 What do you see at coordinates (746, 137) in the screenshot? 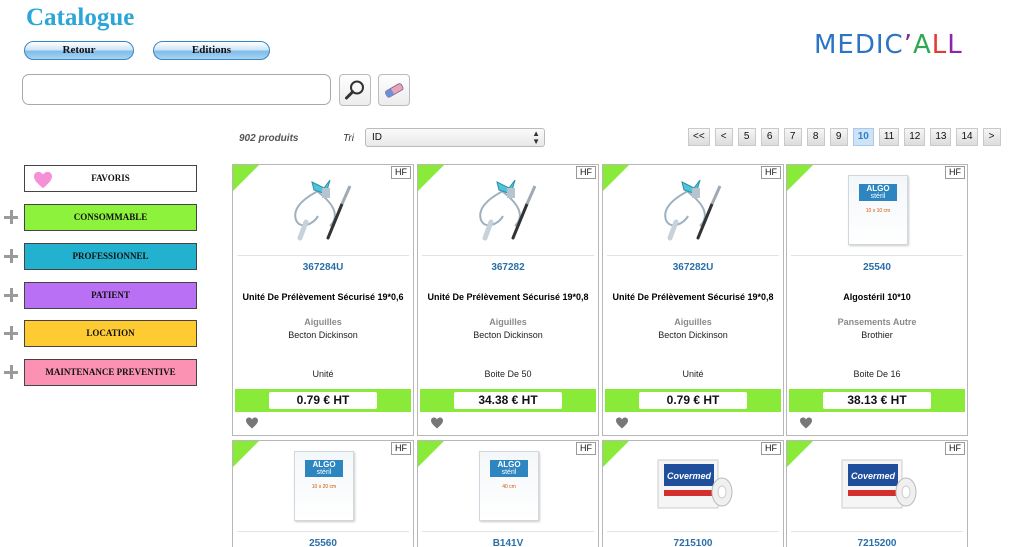
I see `page-button-2: 5` at bounding box center [746, 137].